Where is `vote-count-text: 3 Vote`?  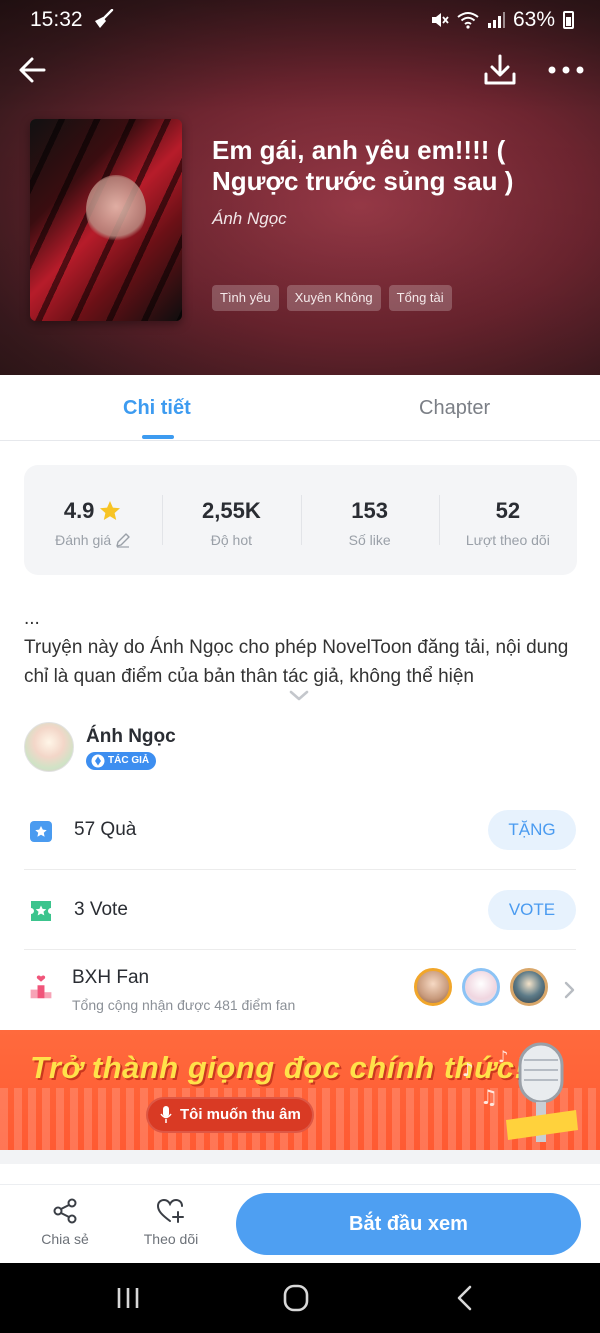
vote-count-text: 3 Vote is located at coordinates (101, 910).